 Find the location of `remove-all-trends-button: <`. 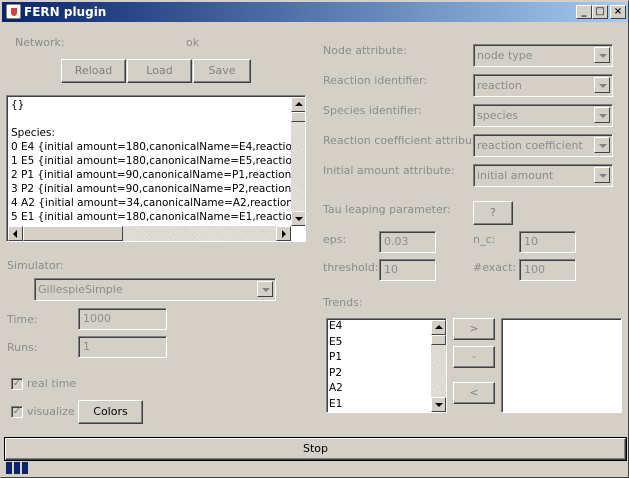

remove-all-trends-button: < is located at coordinates (474, 393).